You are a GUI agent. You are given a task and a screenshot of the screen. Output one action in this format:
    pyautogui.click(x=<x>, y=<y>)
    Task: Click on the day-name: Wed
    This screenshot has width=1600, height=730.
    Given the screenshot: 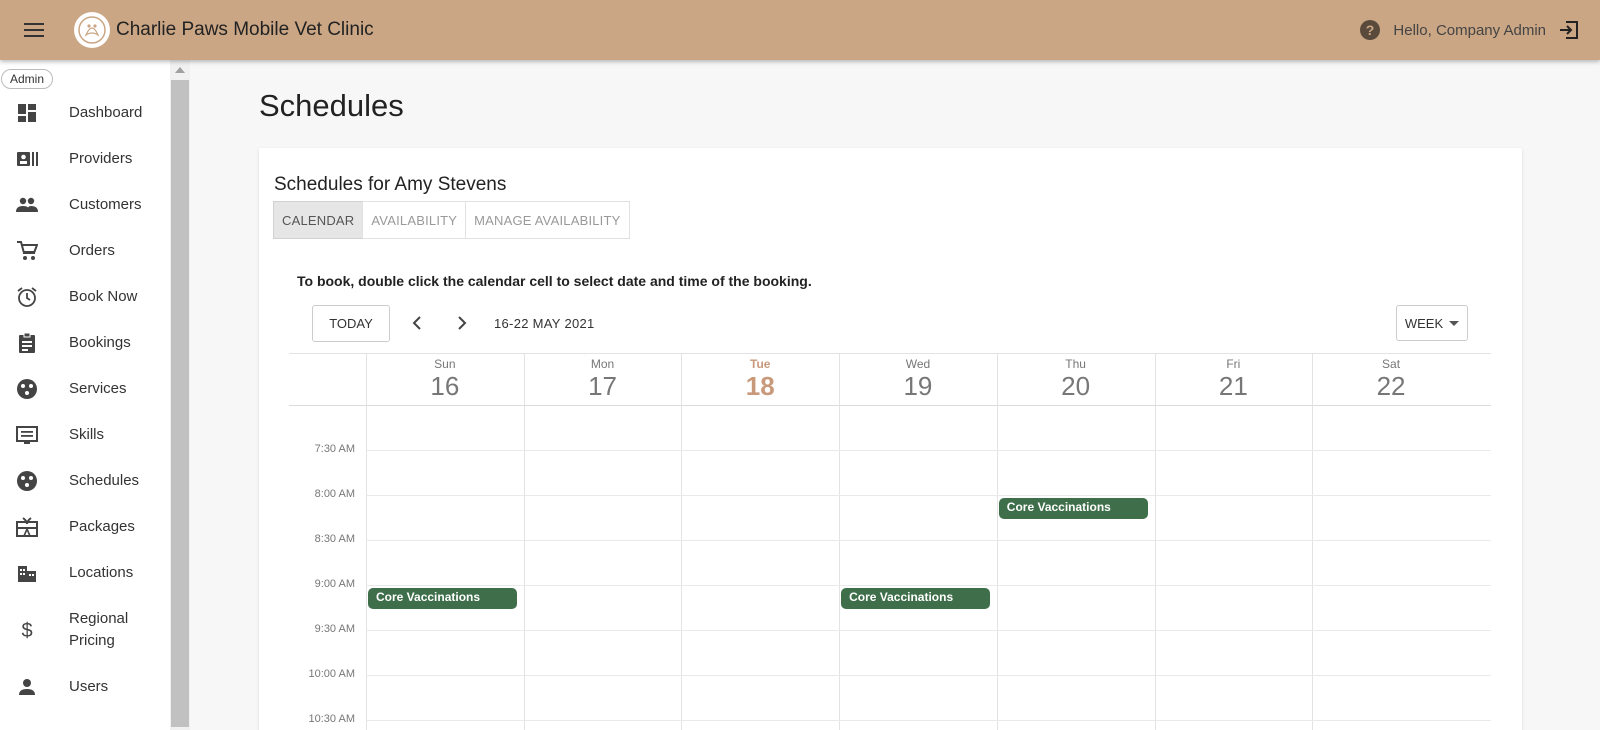 What is the action you would take?
    pyautogui.click(x=918, y=364)
    